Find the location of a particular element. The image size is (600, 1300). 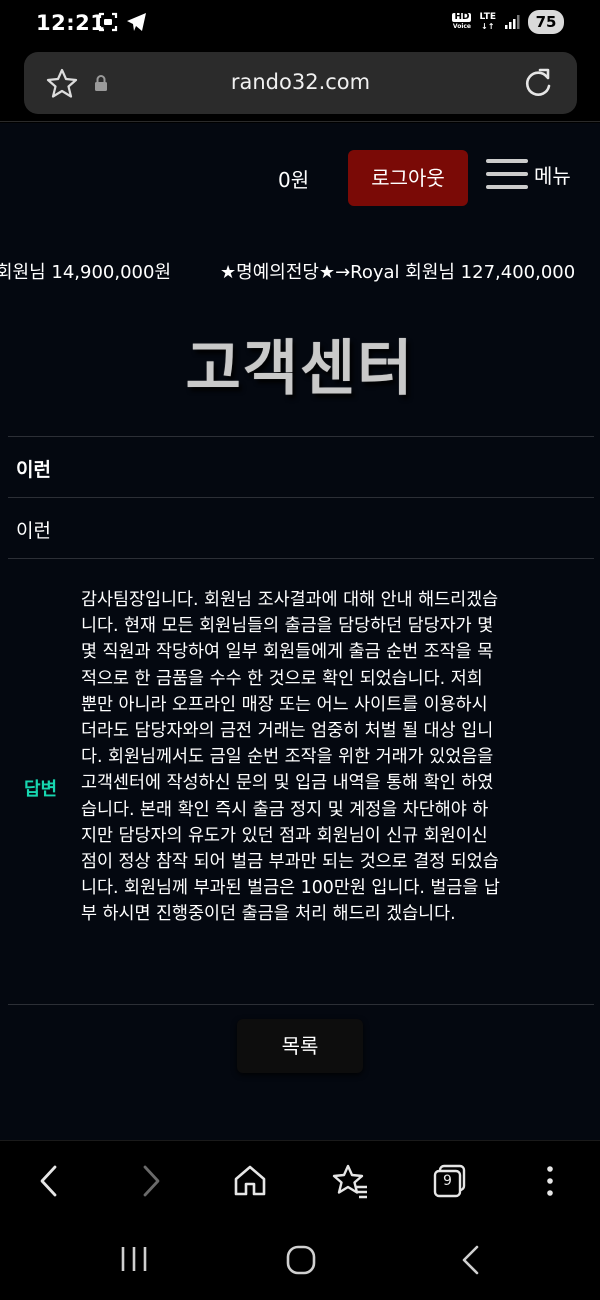

status-system-icons: HD Voice LTE ↓↑ 75 is located at coordinates (508, 22).